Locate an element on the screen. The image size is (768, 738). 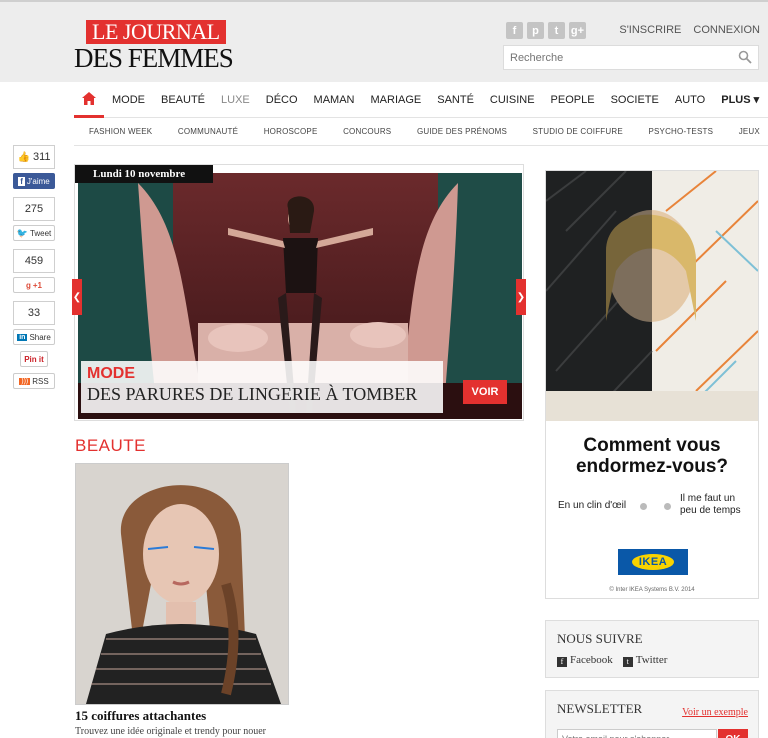
home-icon is located at coordinates (89, 100).